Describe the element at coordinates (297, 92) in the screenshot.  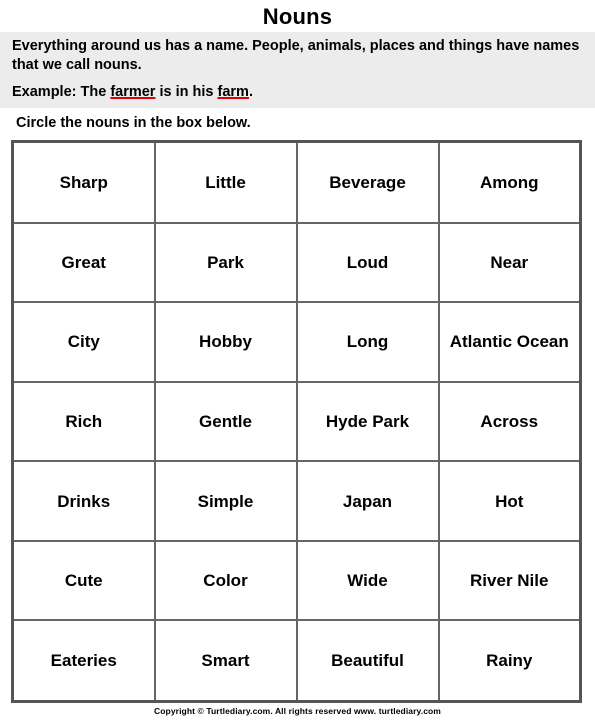
I see `instruction-example: Example: The farmer is in his farm.` at that location.